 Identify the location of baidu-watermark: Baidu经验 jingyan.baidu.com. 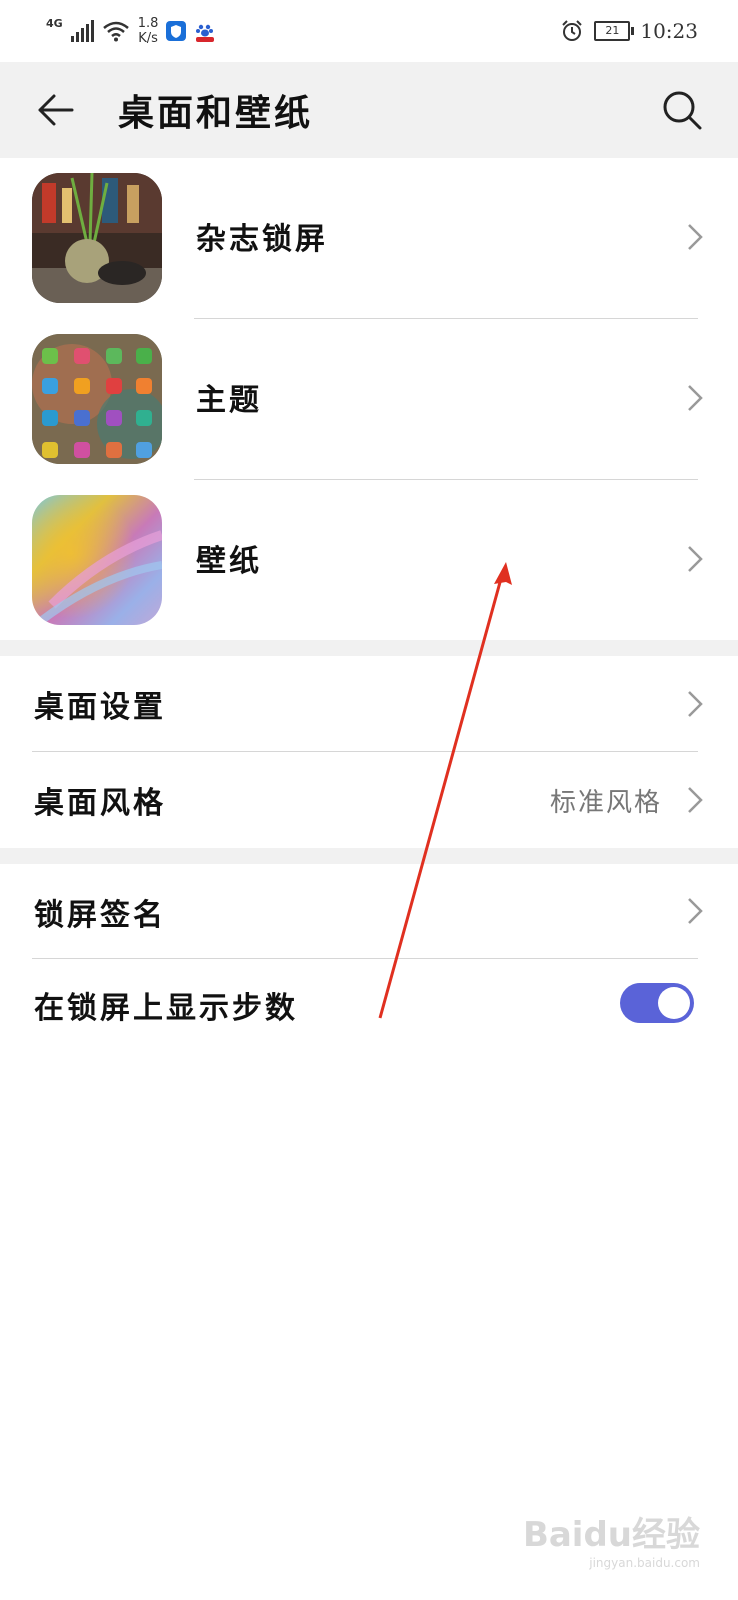
(611, 1538).